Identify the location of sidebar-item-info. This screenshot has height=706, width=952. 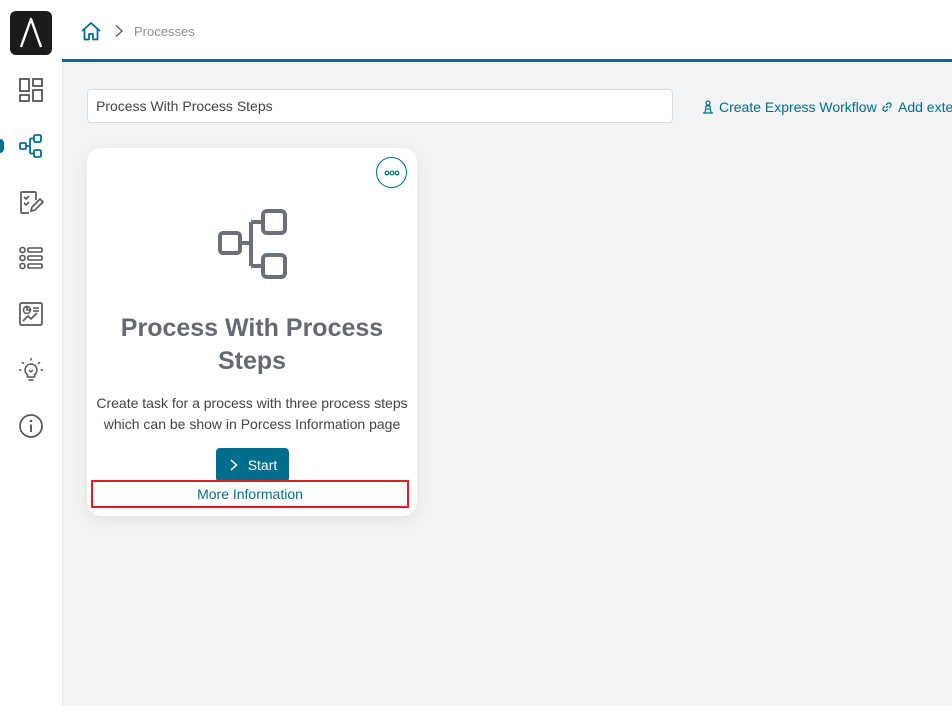
(31, 426).